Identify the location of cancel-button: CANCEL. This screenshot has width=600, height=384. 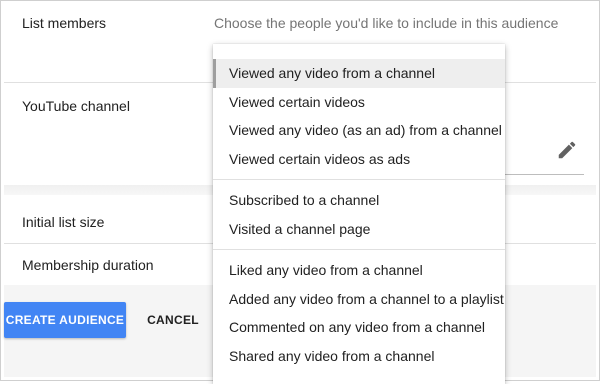
(173, 320).